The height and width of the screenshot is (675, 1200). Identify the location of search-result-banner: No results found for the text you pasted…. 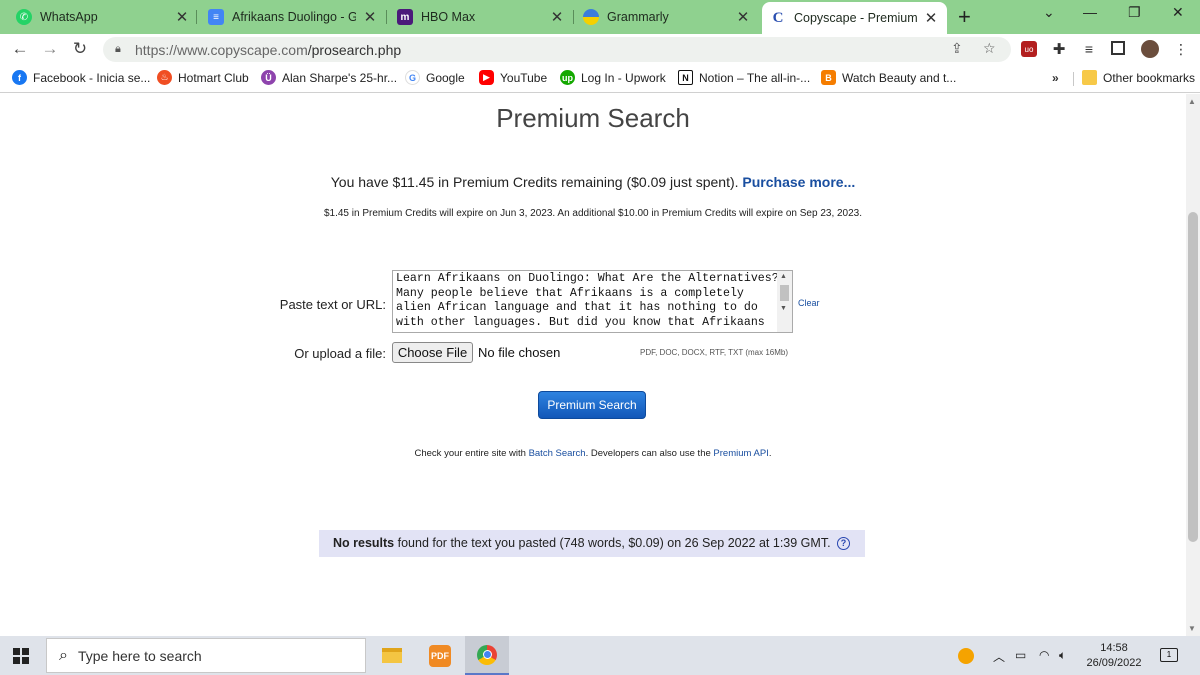
(592, 543).